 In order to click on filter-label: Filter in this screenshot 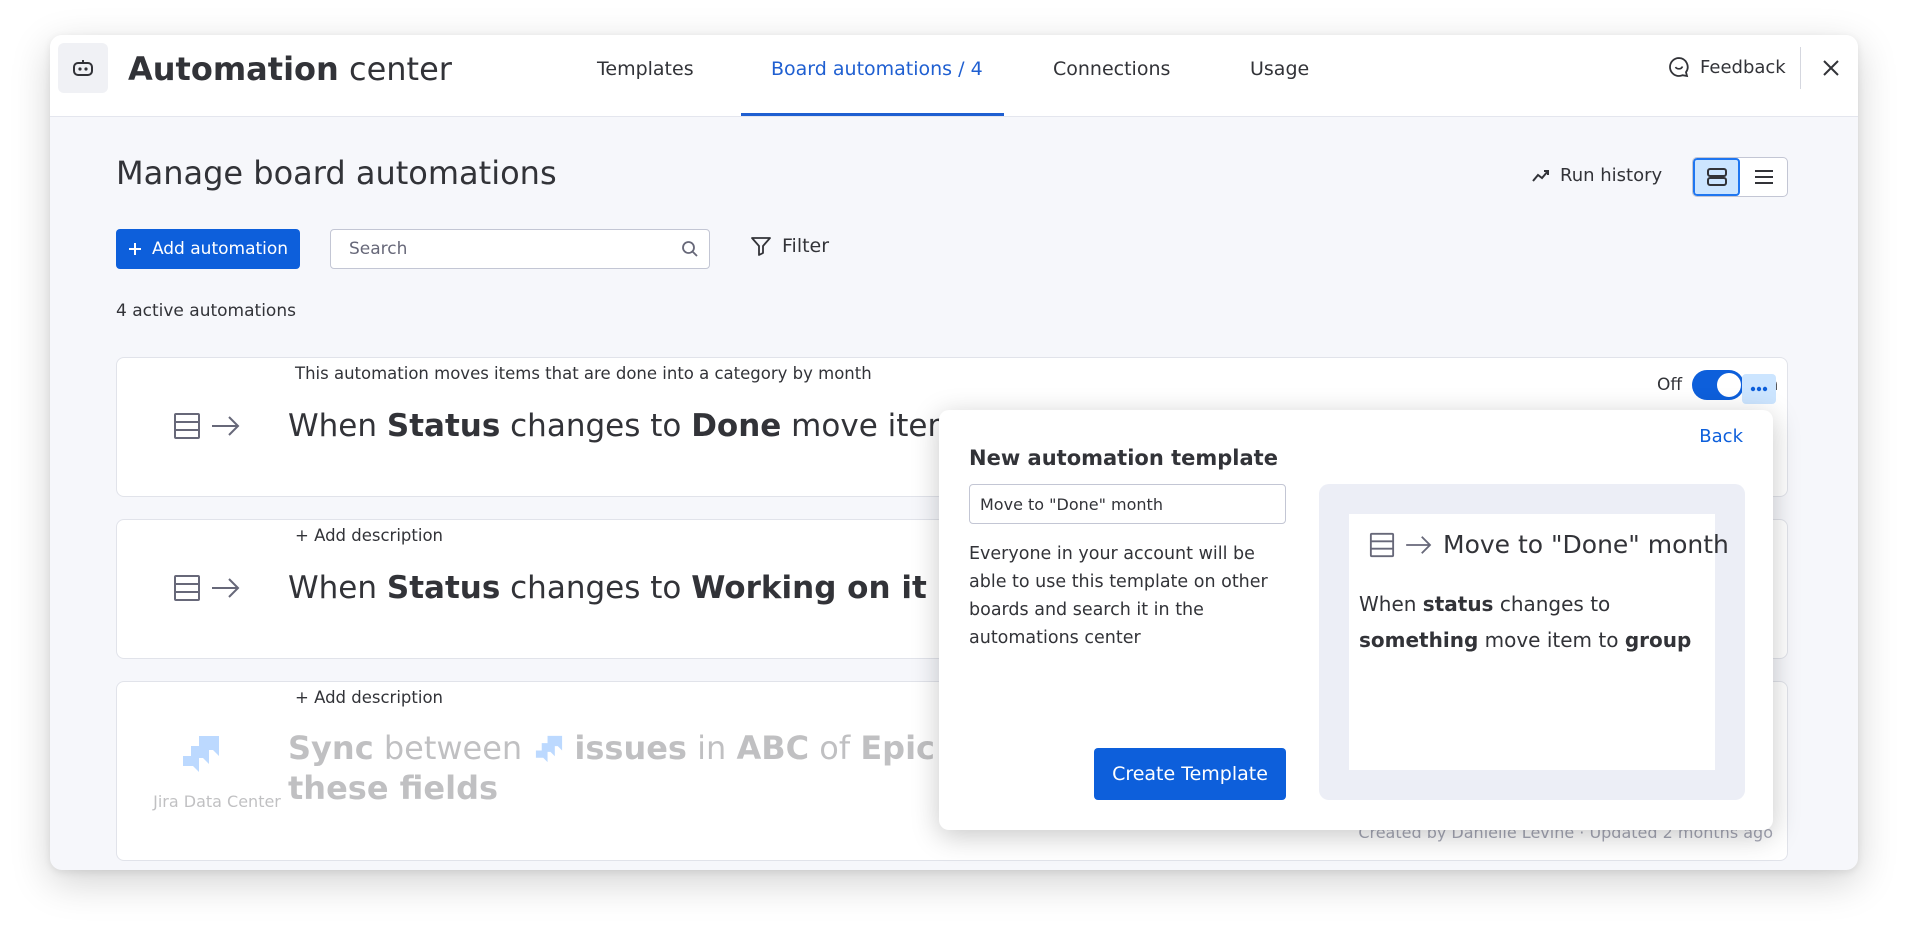, I will do `click(806, 246)`.